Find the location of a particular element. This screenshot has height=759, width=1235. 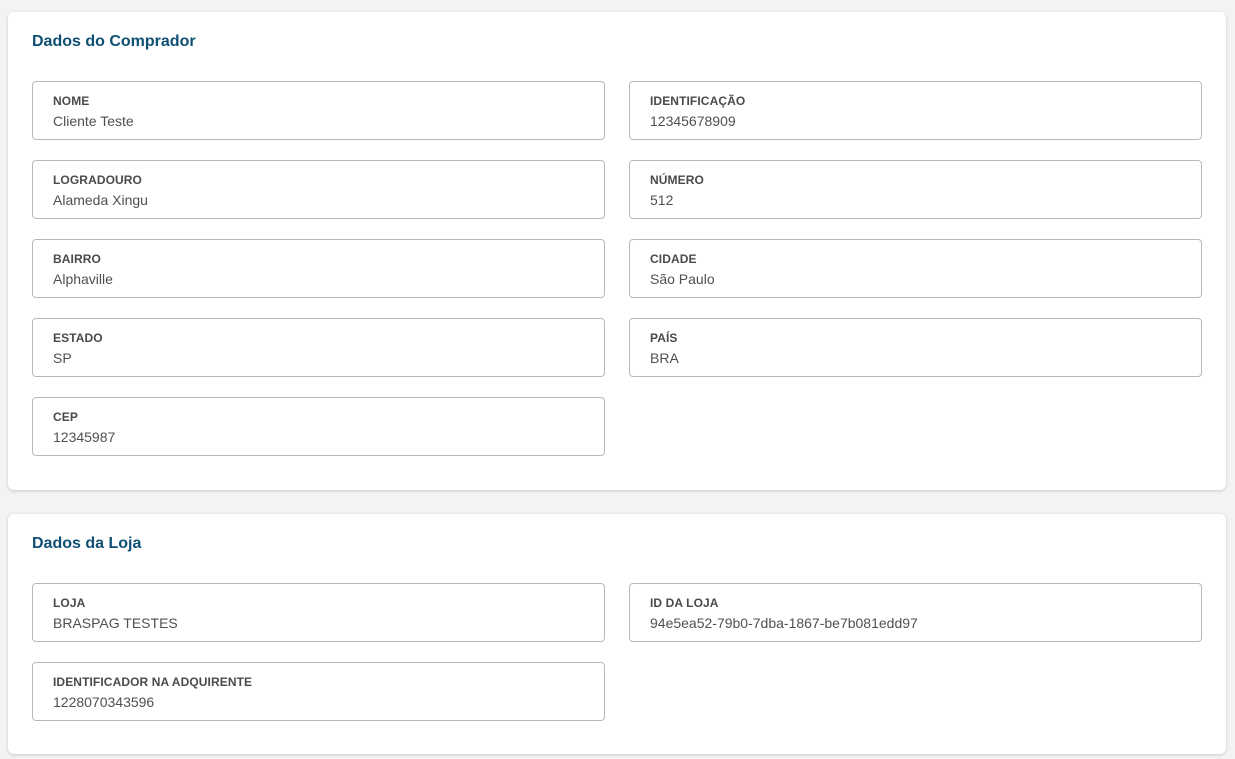

field-label: PAÍS is located at coordinates (664, 338).